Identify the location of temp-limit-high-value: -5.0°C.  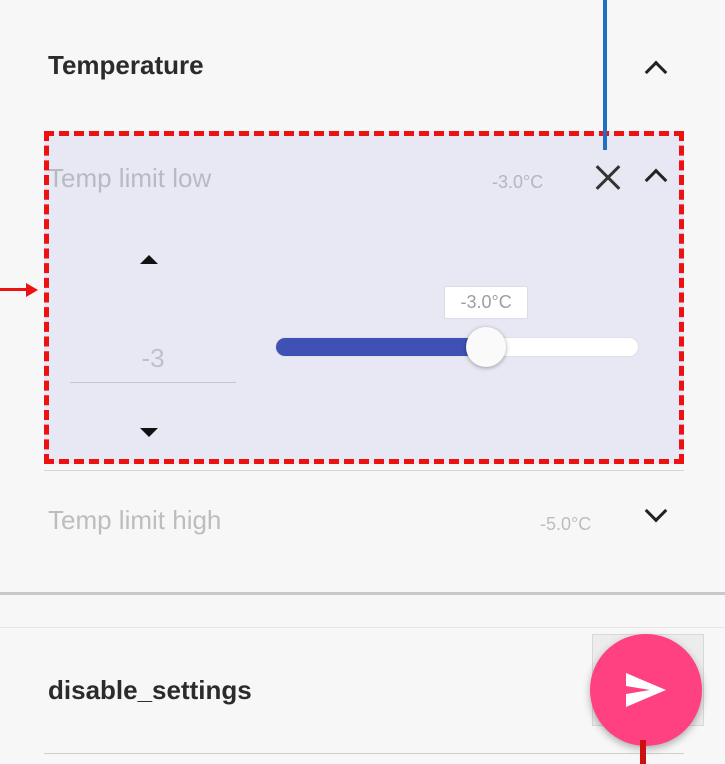
(566, 524).